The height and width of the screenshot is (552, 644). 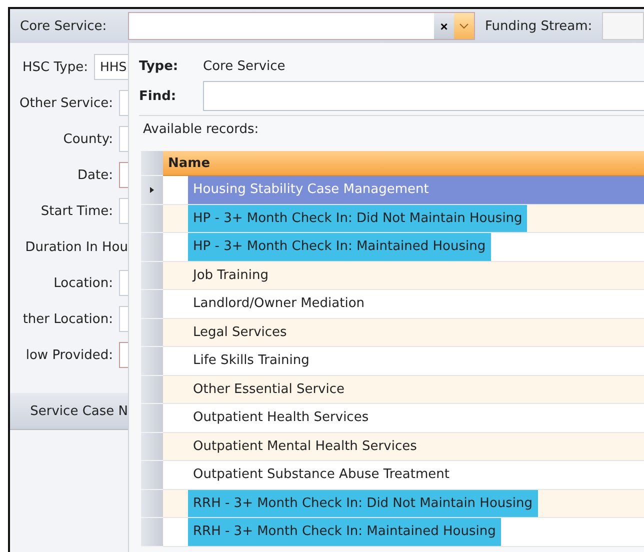 What do you see at coordinates (344, 532) in the screenshot?
I see `table-row: RRH - 3+ Month Check In: Maintained Housing` at bounding box center [344, 532].